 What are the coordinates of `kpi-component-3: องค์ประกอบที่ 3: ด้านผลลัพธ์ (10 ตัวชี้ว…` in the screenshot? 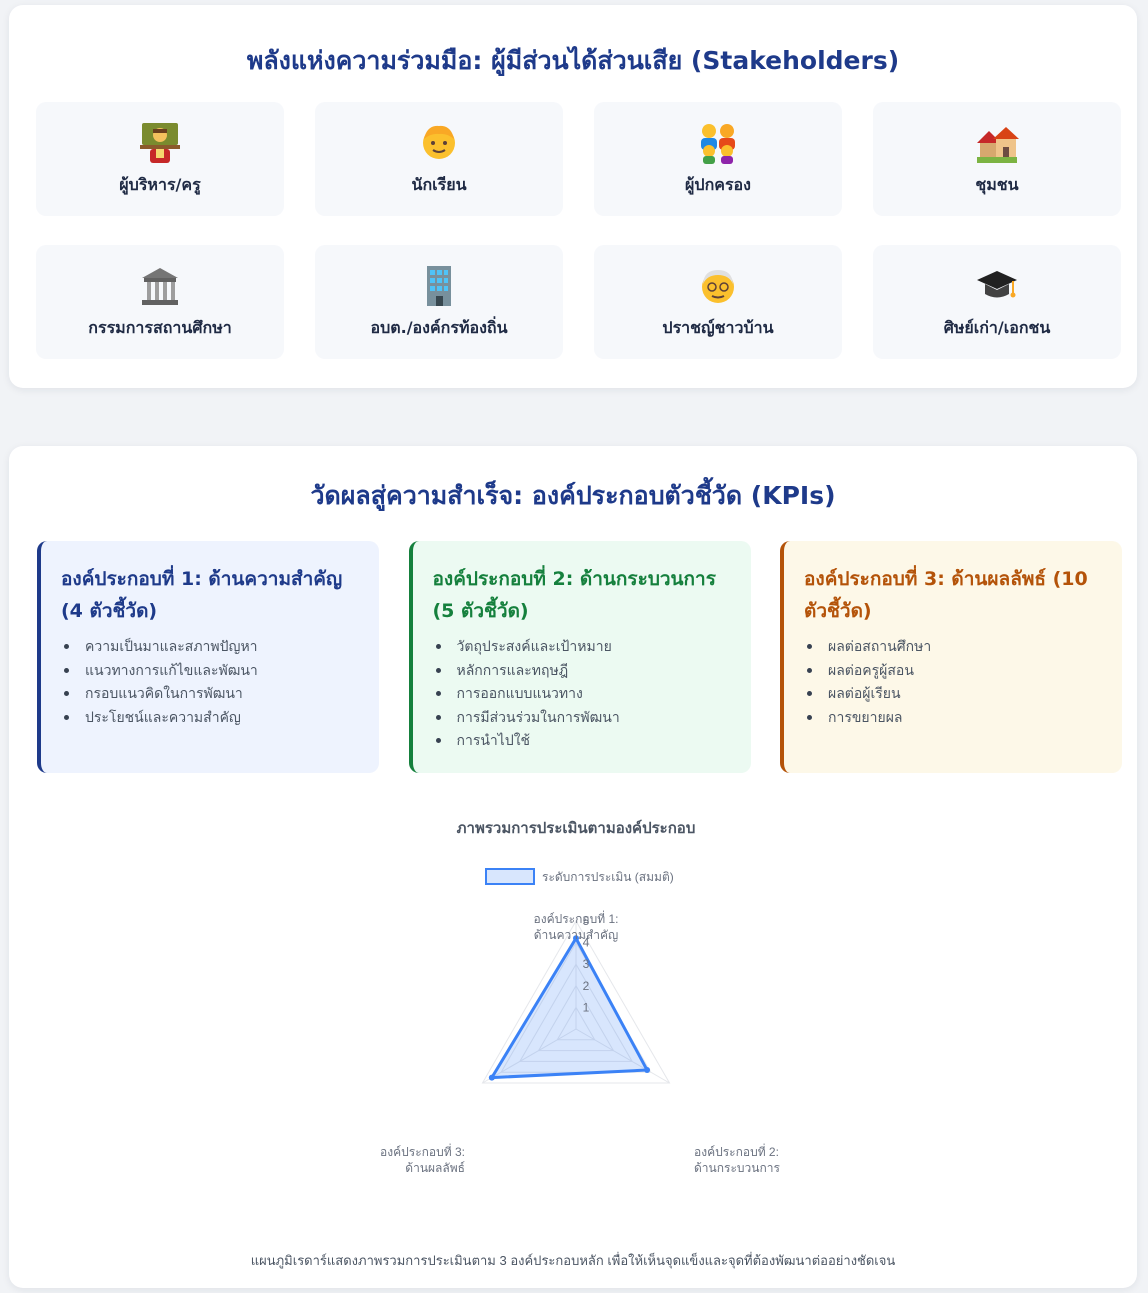 It's located at (951, 657).